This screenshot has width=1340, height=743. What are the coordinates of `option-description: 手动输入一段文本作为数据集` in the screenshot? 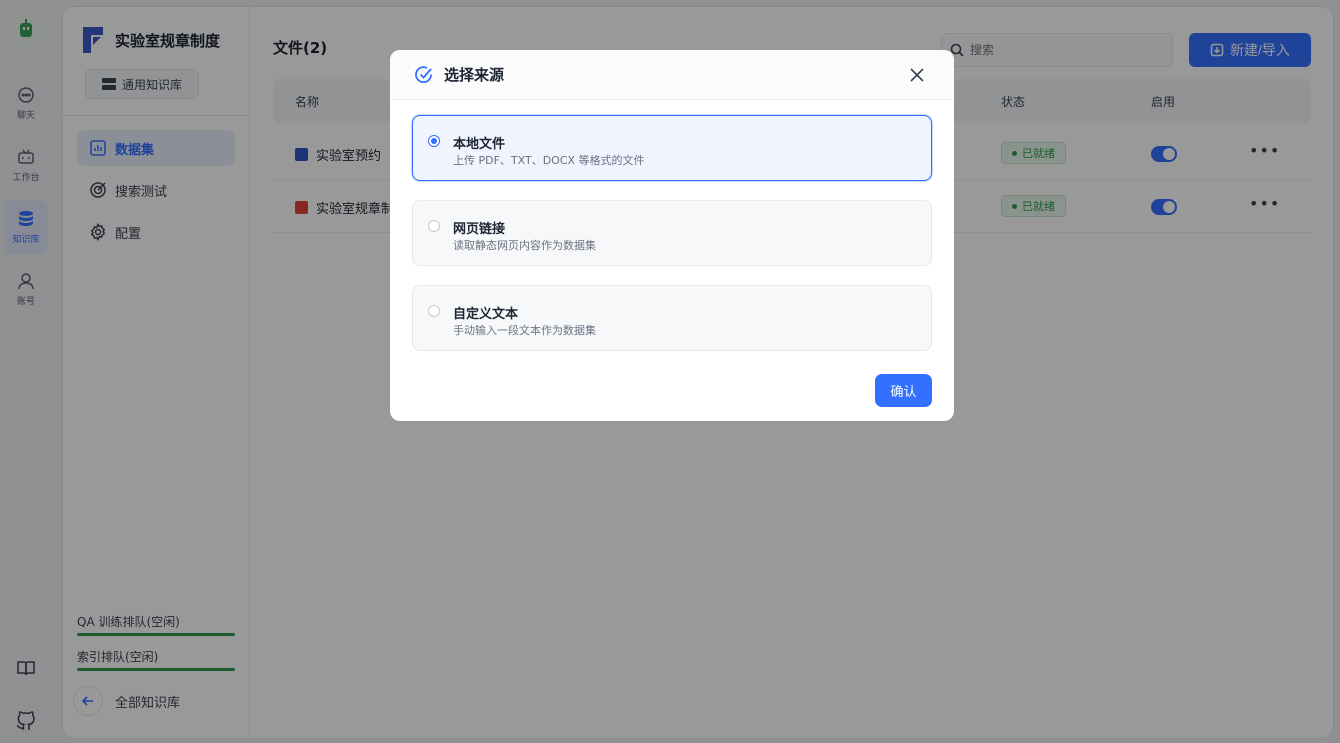 It's located at (524, 330).